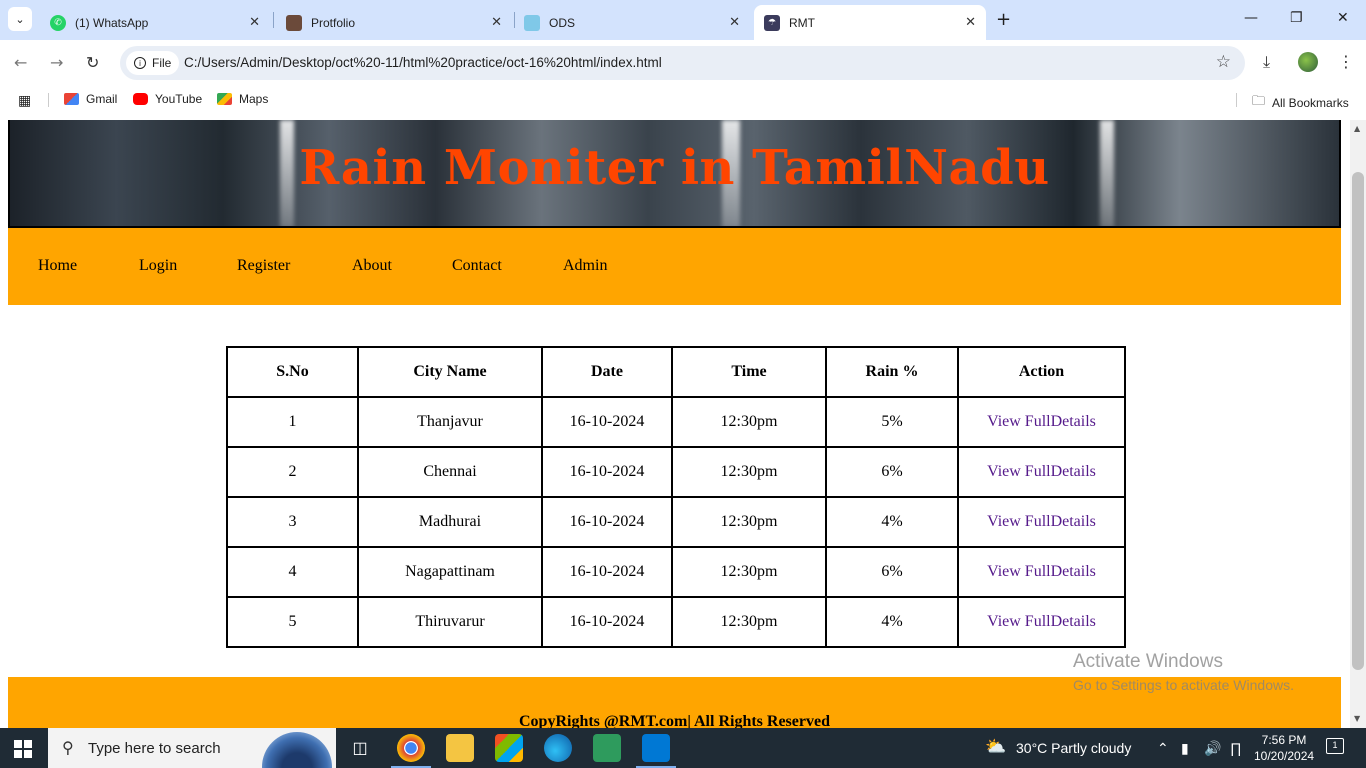 The image size is (1366, 768). What do you see at coordinates (870, 22) in the screenshot?
I see `tab-rmt: ☂ RMT ✕` at bounding box center [870, 22].